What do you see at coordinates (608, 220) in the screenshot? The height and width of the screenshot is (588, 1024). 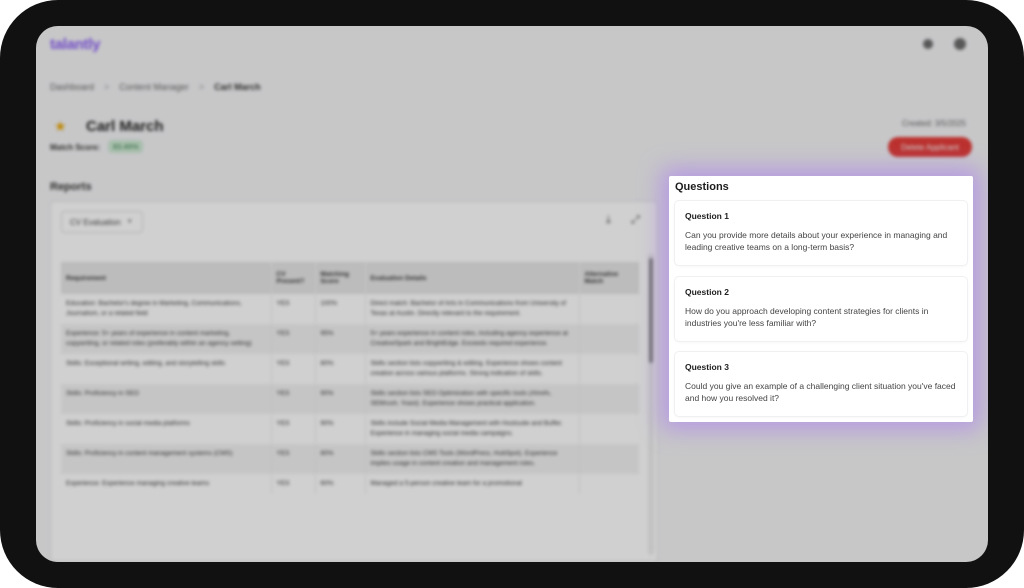 I see `download-icon: ⤓` at bounding box center [608, 220].